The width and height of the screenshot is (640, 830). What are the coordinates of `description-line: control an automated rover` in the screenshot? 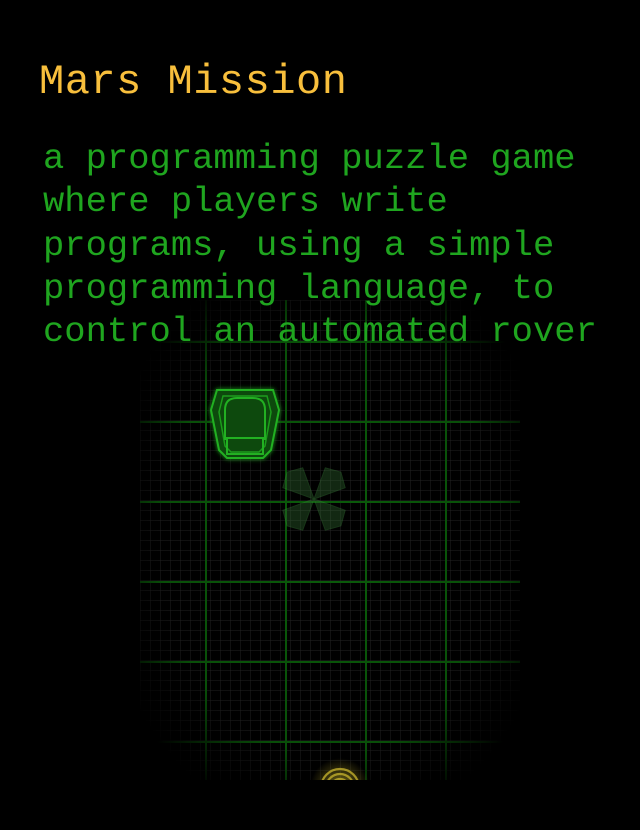 It's located at (320, 332).